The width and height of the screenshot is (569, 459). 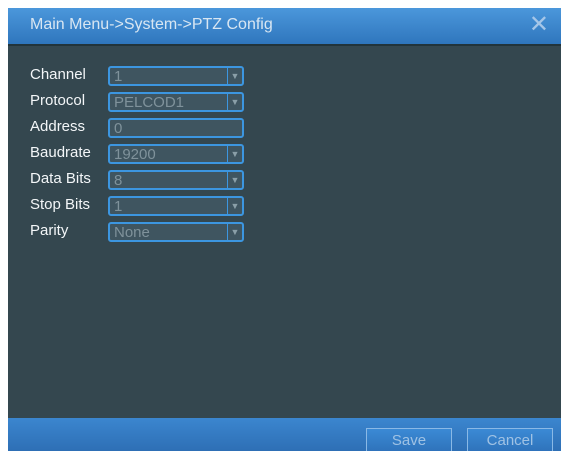 I want to click on baudrate-label: Baudrate, so click(x=60, y=152).